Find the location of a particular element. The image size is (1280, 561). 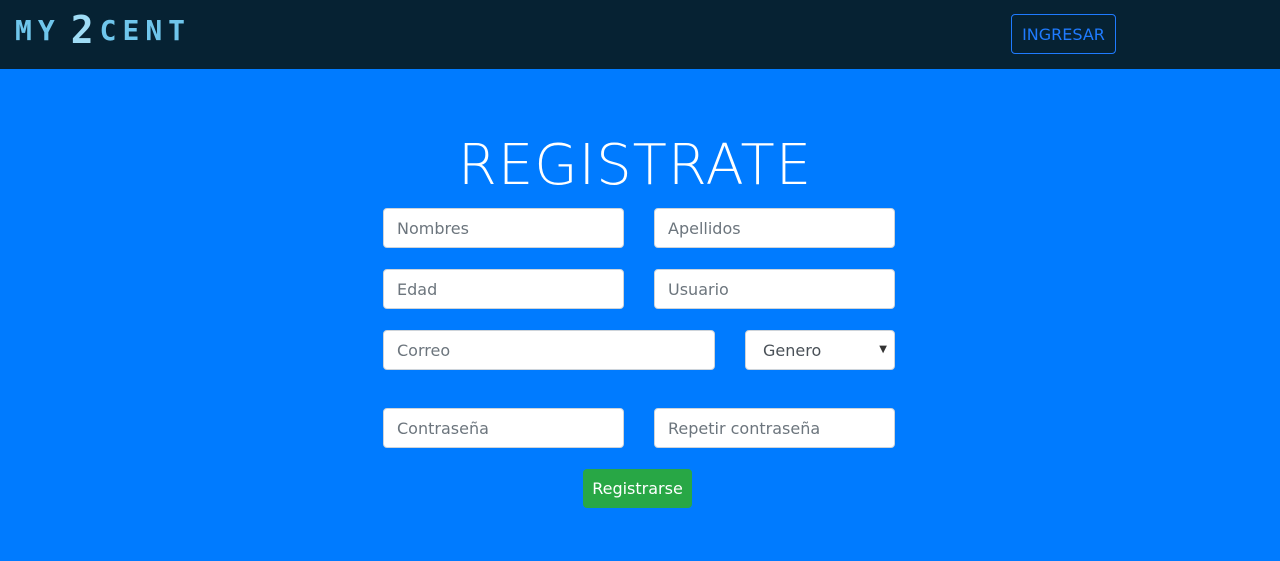

logo-text-right: CENT is located at coordinates (145, 30).